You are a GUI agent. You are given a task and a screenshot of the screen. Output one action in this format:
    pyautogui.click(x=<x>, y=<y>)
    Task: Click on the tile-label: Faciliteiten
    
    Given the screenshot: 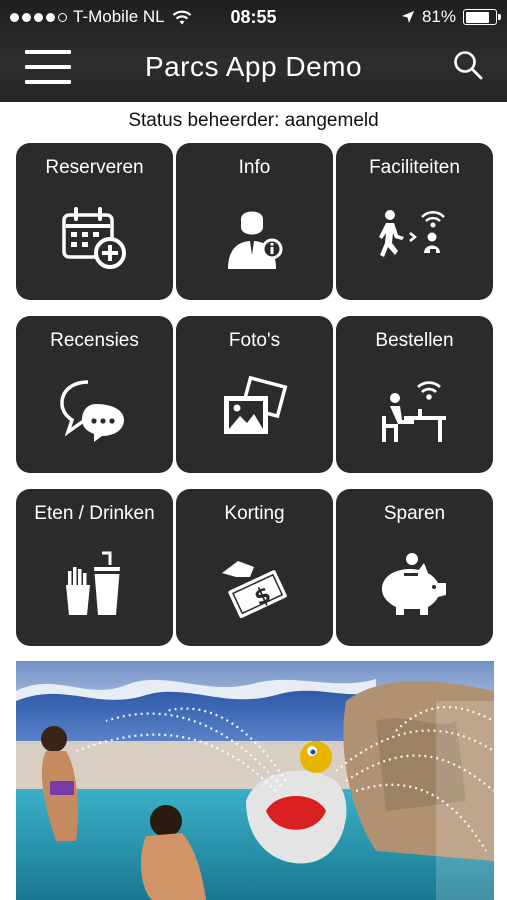 What is the action you would take?
    pyautogui.click(x=414, y=167)
    